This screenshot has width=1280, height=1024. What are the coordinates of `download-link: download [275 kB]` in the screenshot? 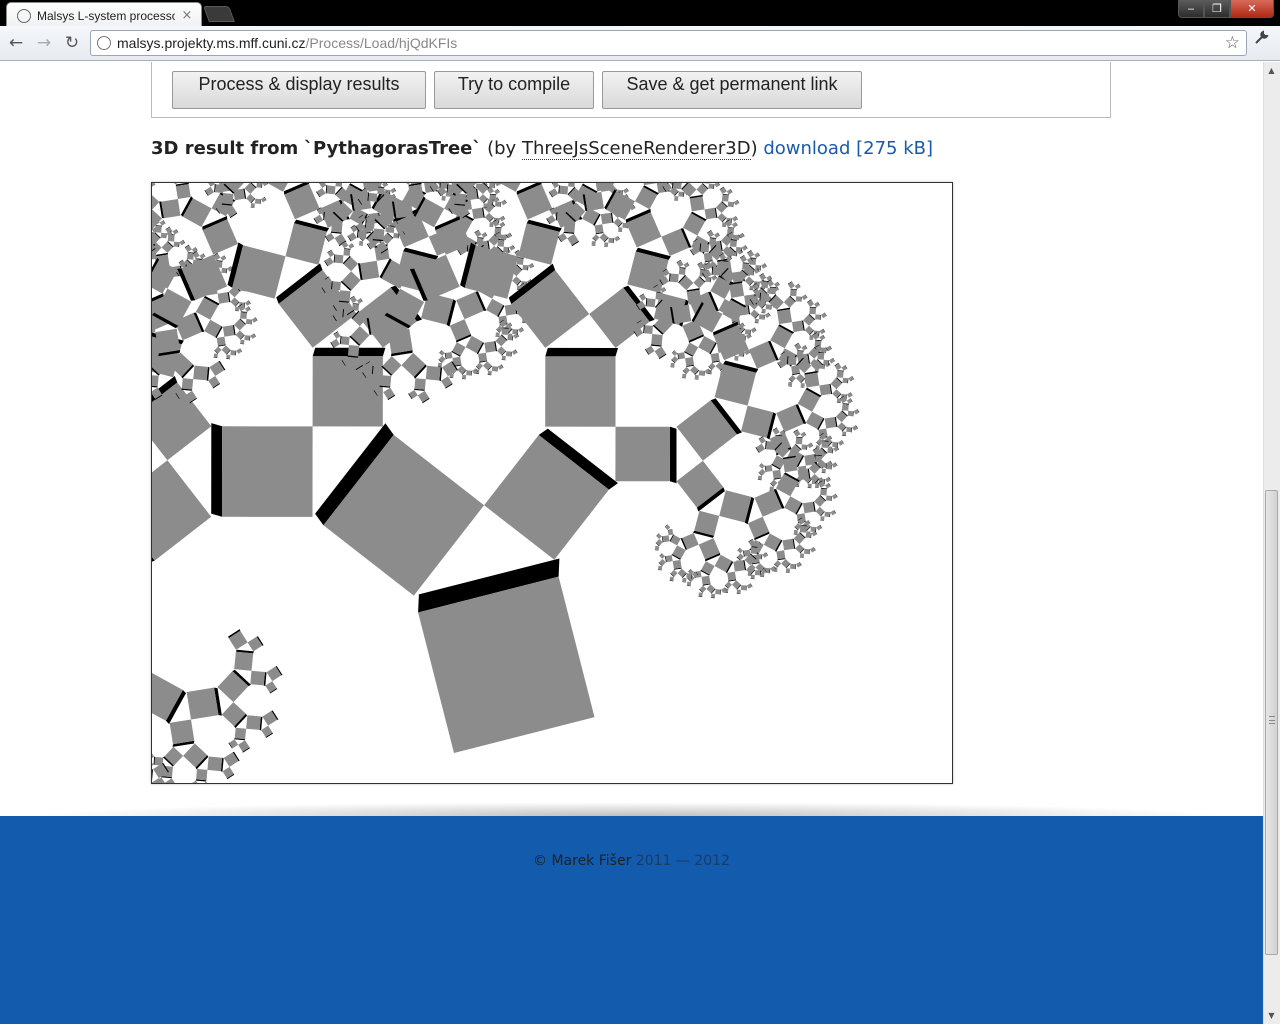 It's located at (848, 148).